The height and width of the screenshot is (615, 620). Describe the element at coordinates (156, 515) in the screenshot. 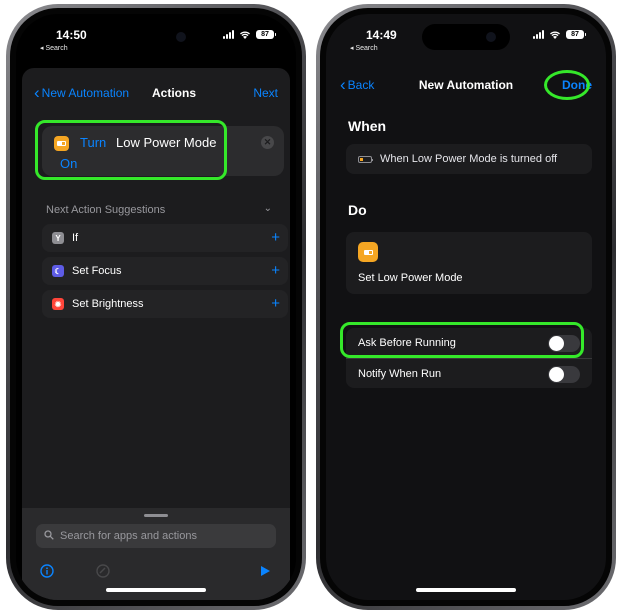

I see `sheet-grabber` at that location.